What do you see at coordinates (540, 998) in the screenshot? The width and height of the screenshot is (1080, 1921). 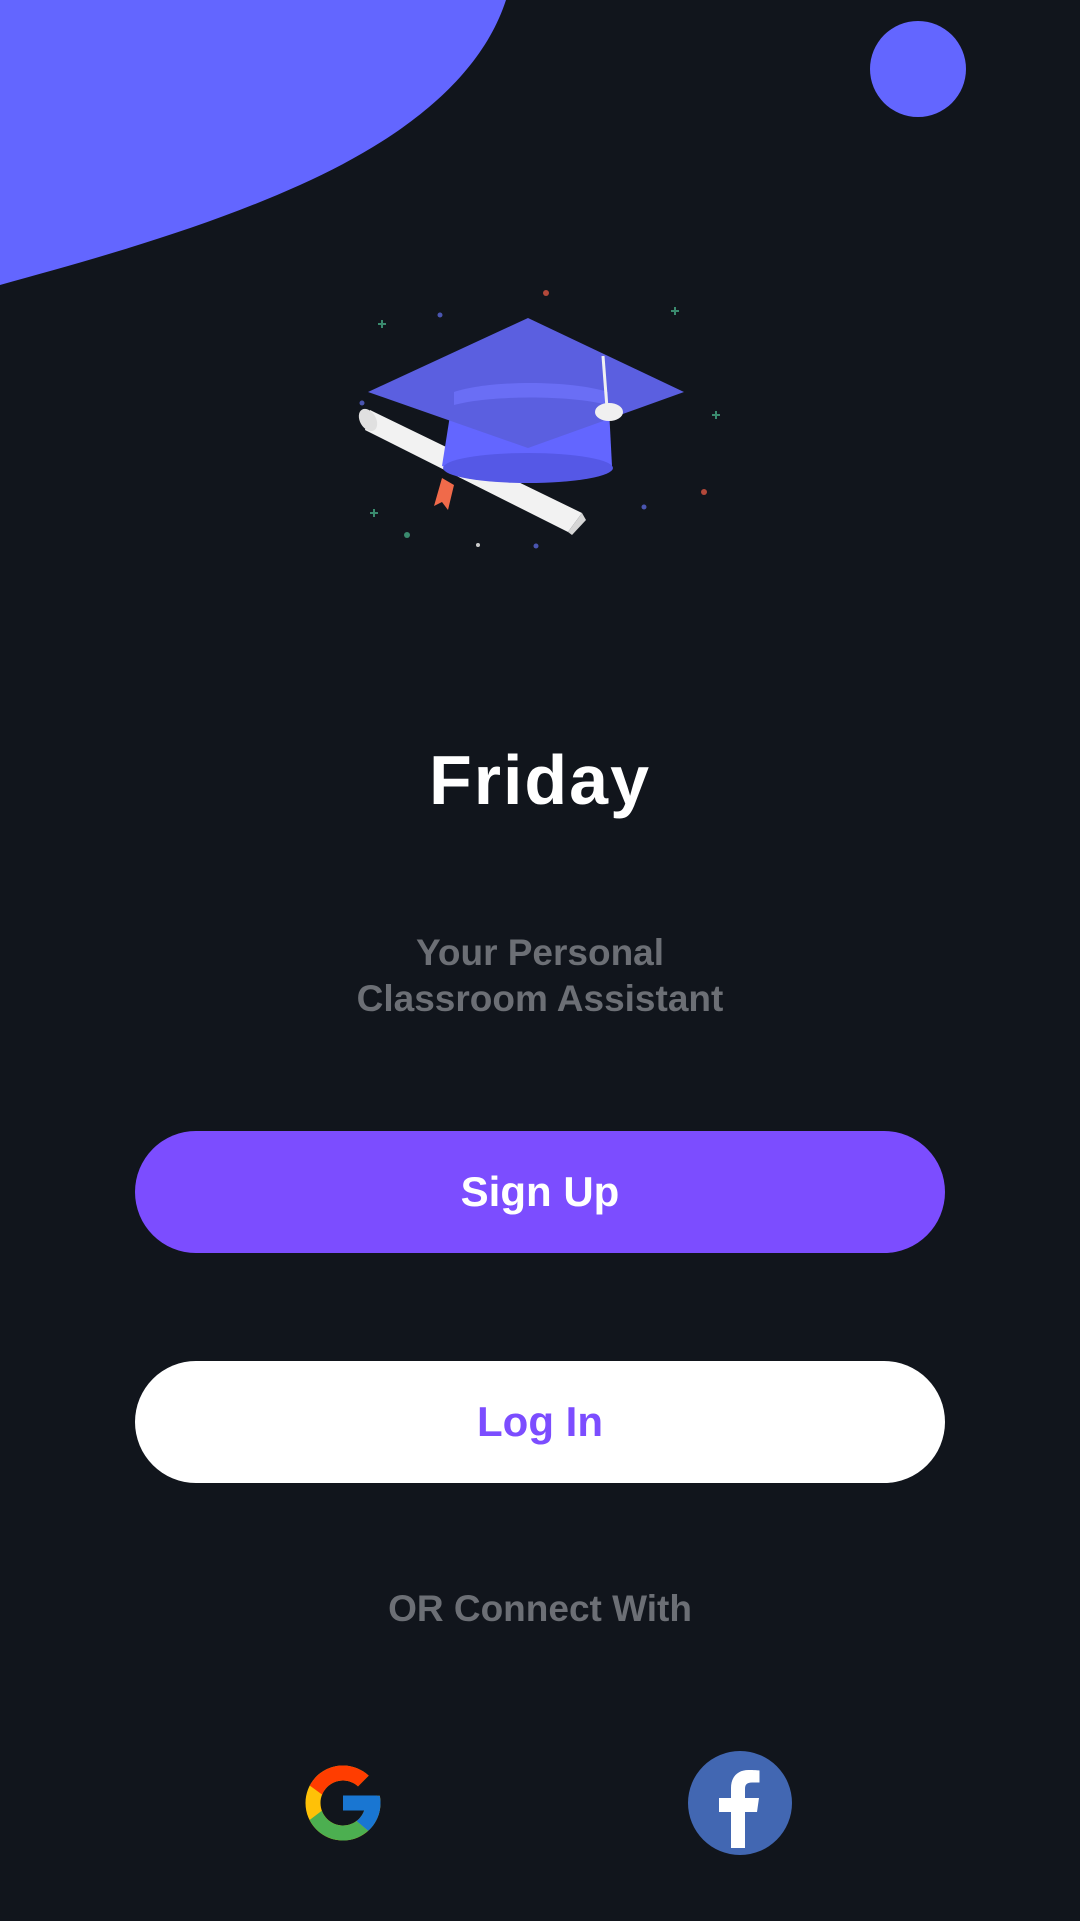 I see `tagline-line-2: Classroom Assistant` at bounding box center [540, 998].